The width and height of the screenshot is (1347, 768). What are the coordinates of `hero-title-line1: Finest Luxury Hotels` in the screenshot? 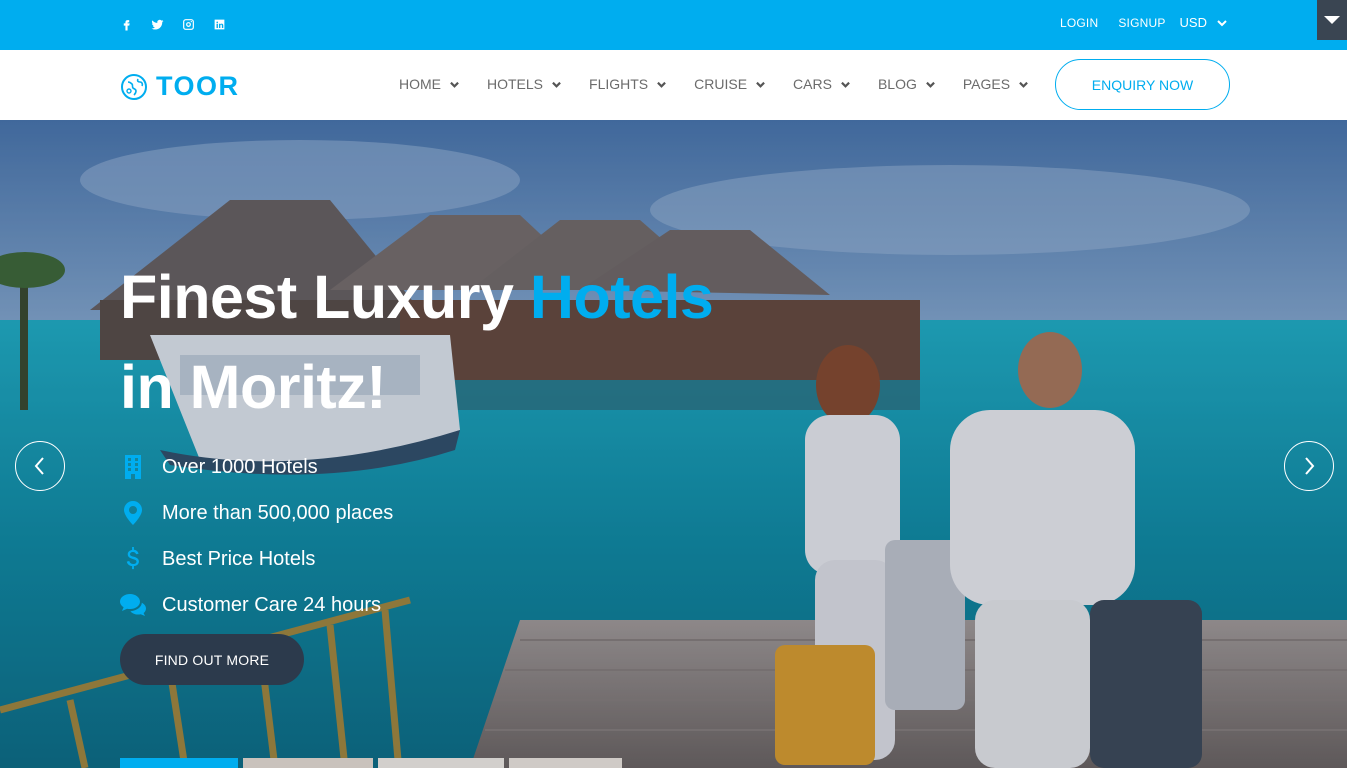 It's located at (417, 297).